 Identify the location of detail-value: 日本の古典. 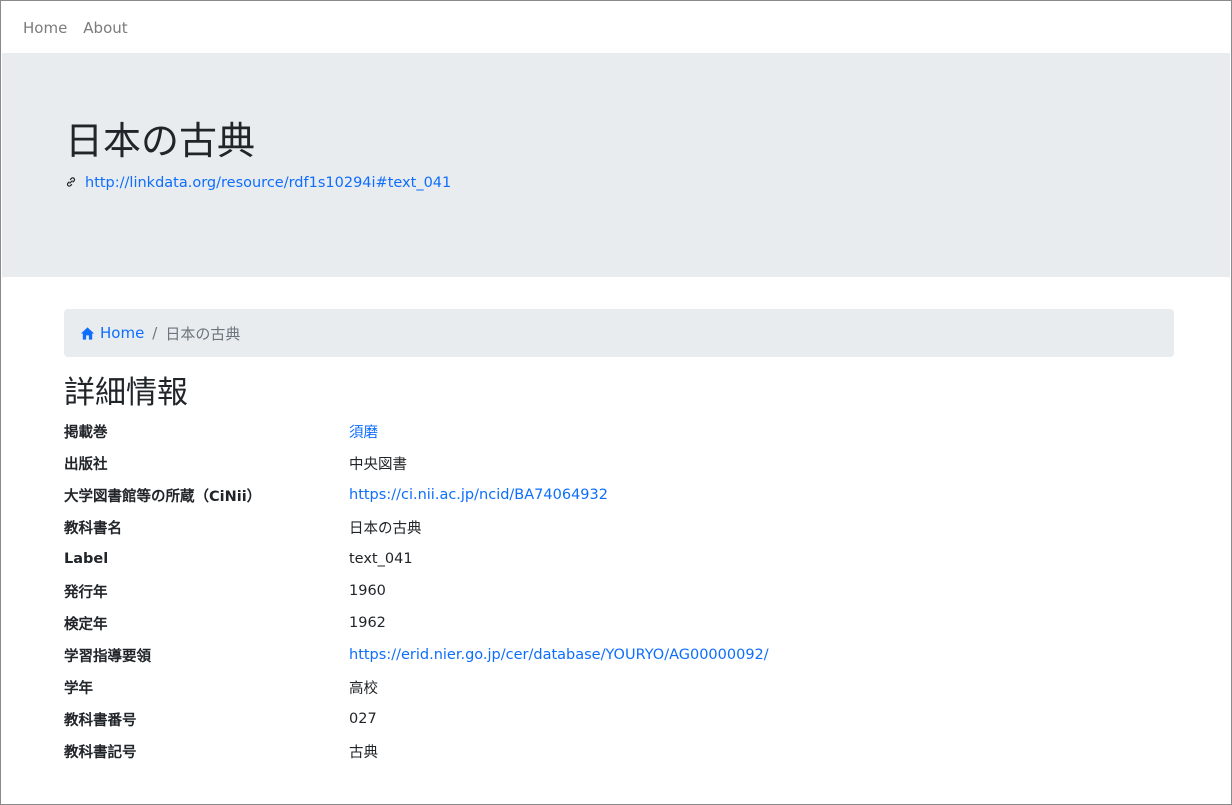
(385, 528).